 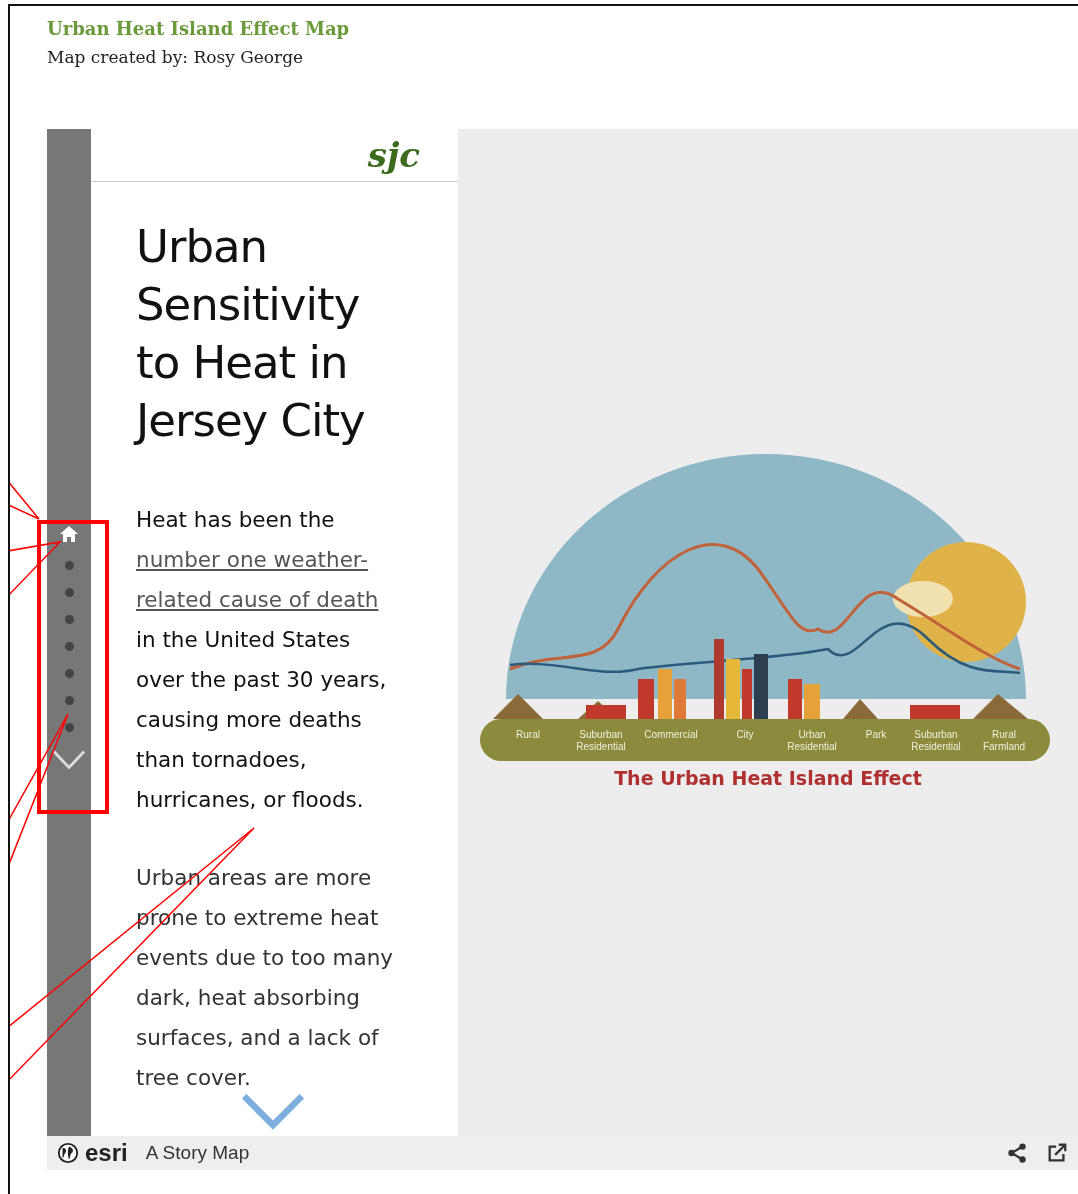 I want to click on body-paragraph: Heat has been the number one weather-related cause of death in the United States over the past 30 years, causing more deaths than tornadoes, hurricanes, or floods., so click(x=270, y=660).